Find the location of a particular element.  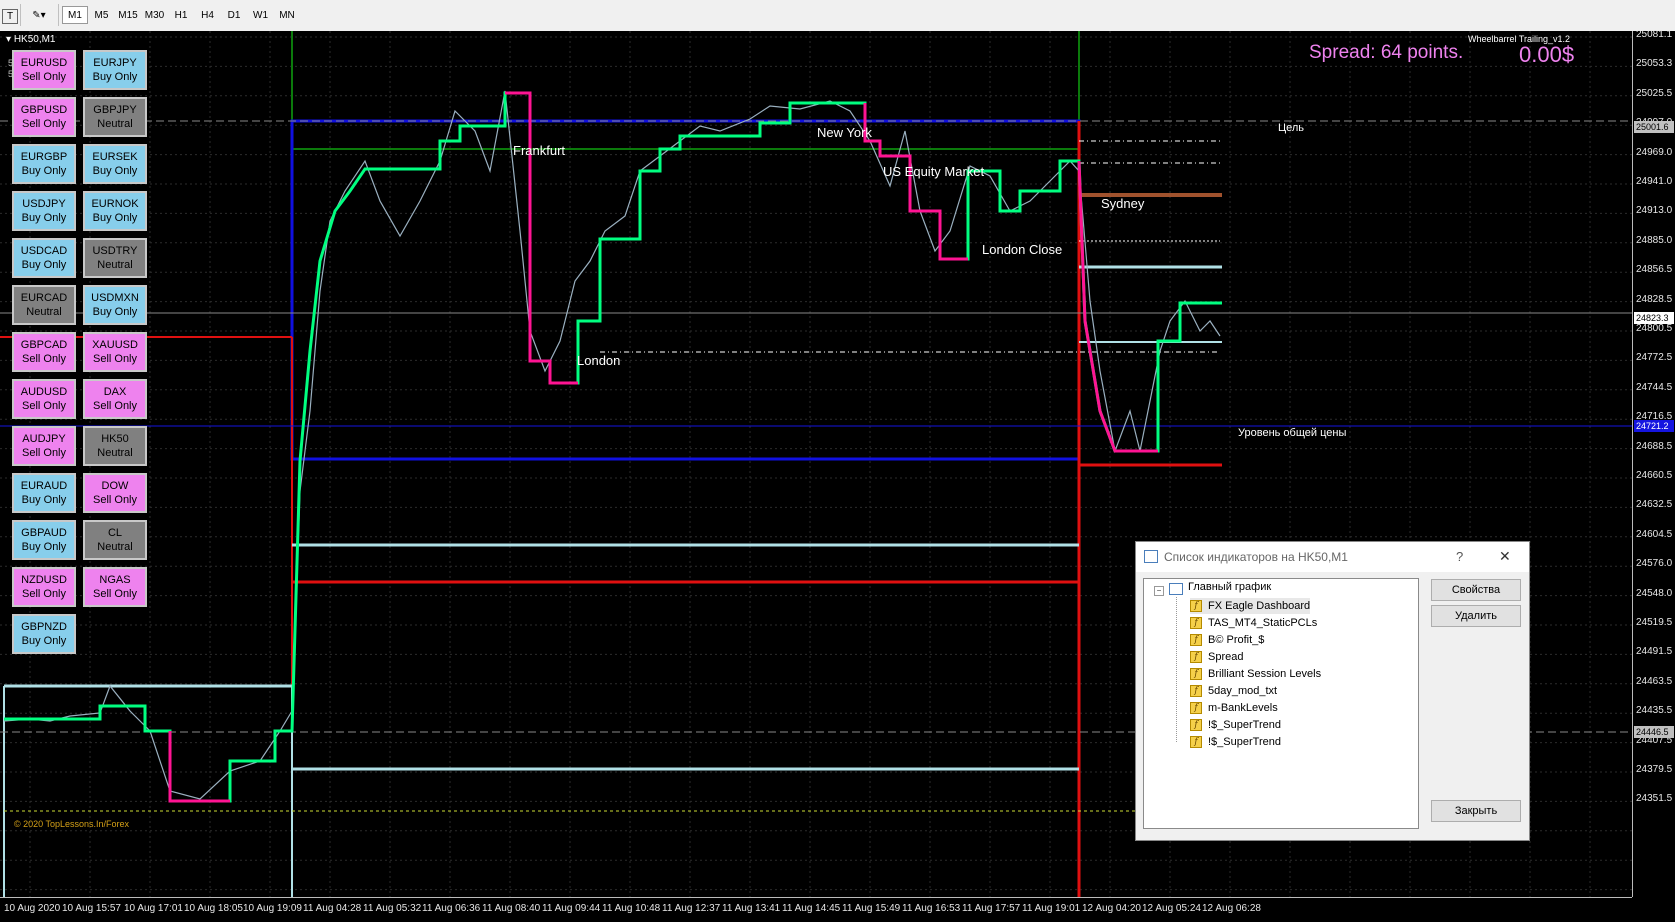

timeframe-h1-button: H1 is located at coordinates (181, 15).